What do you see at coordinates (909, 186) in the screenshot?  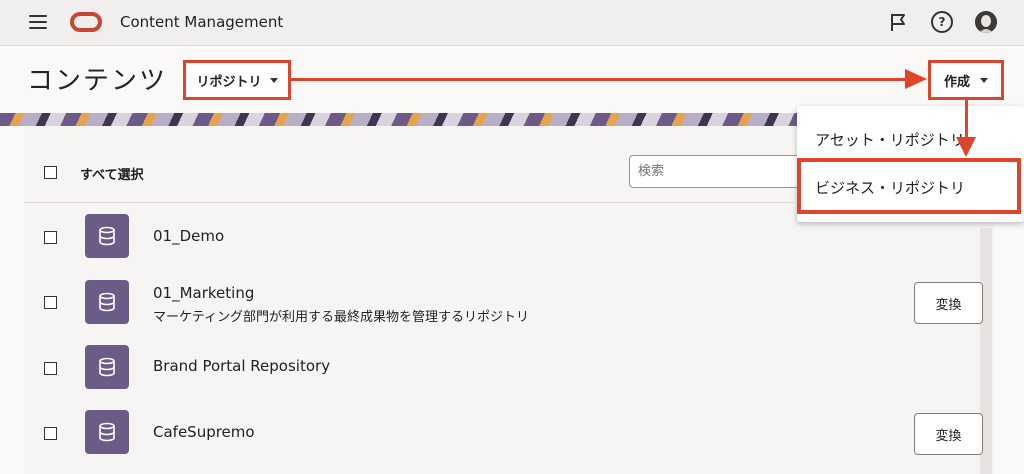 I see `annotation-highlight-box` at bounding box center [909, 186].